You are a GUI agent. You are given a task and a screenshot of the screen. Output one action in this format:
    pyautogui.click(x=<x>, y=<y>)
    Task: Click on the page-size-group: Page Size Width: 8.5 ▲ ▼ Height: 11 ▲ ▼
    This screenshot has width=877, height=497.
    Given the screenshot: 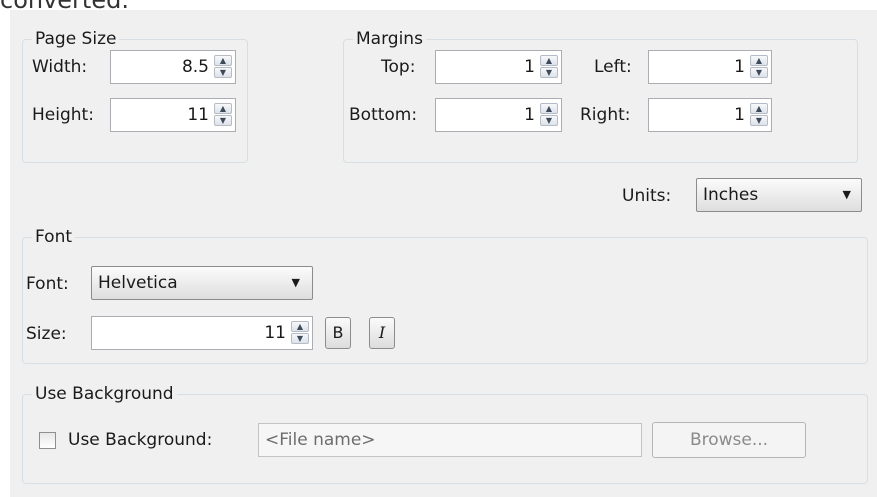 What is the action you would take?
    pyautogui.click(x=135, y=95)
    